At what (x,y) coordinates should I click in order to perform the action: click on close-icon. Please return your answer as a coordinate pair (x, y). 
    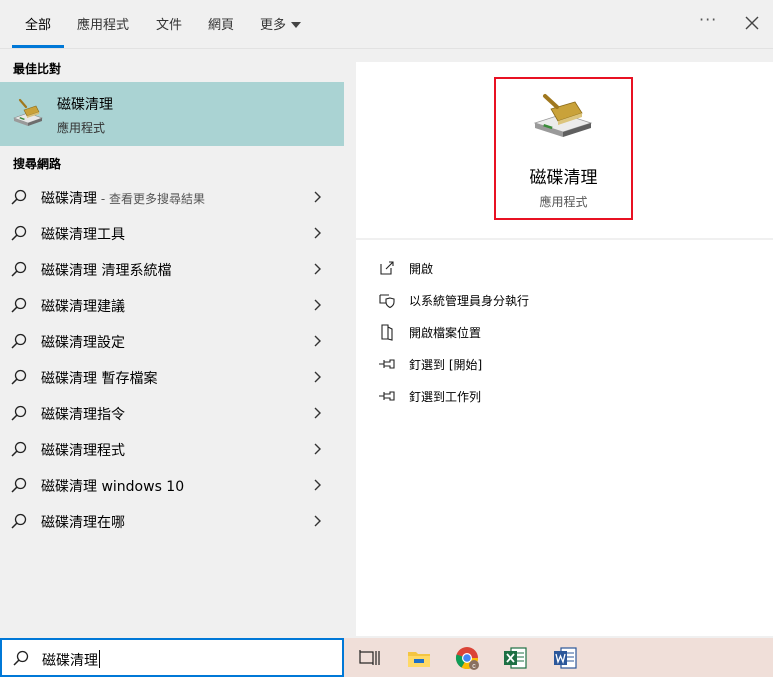
    Looking at the image, I should click on (752, 23).